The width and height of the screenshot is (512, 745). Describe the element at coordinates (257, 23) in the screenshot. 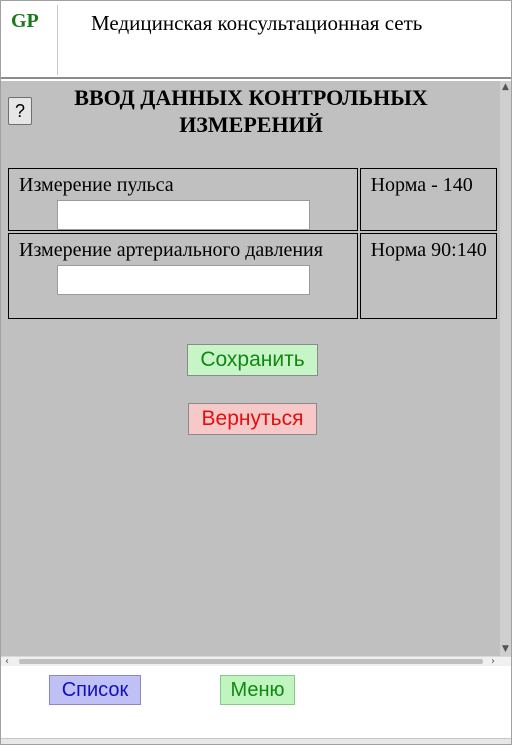

I see `site-title: Медицинская консультационная сеть` at that location.